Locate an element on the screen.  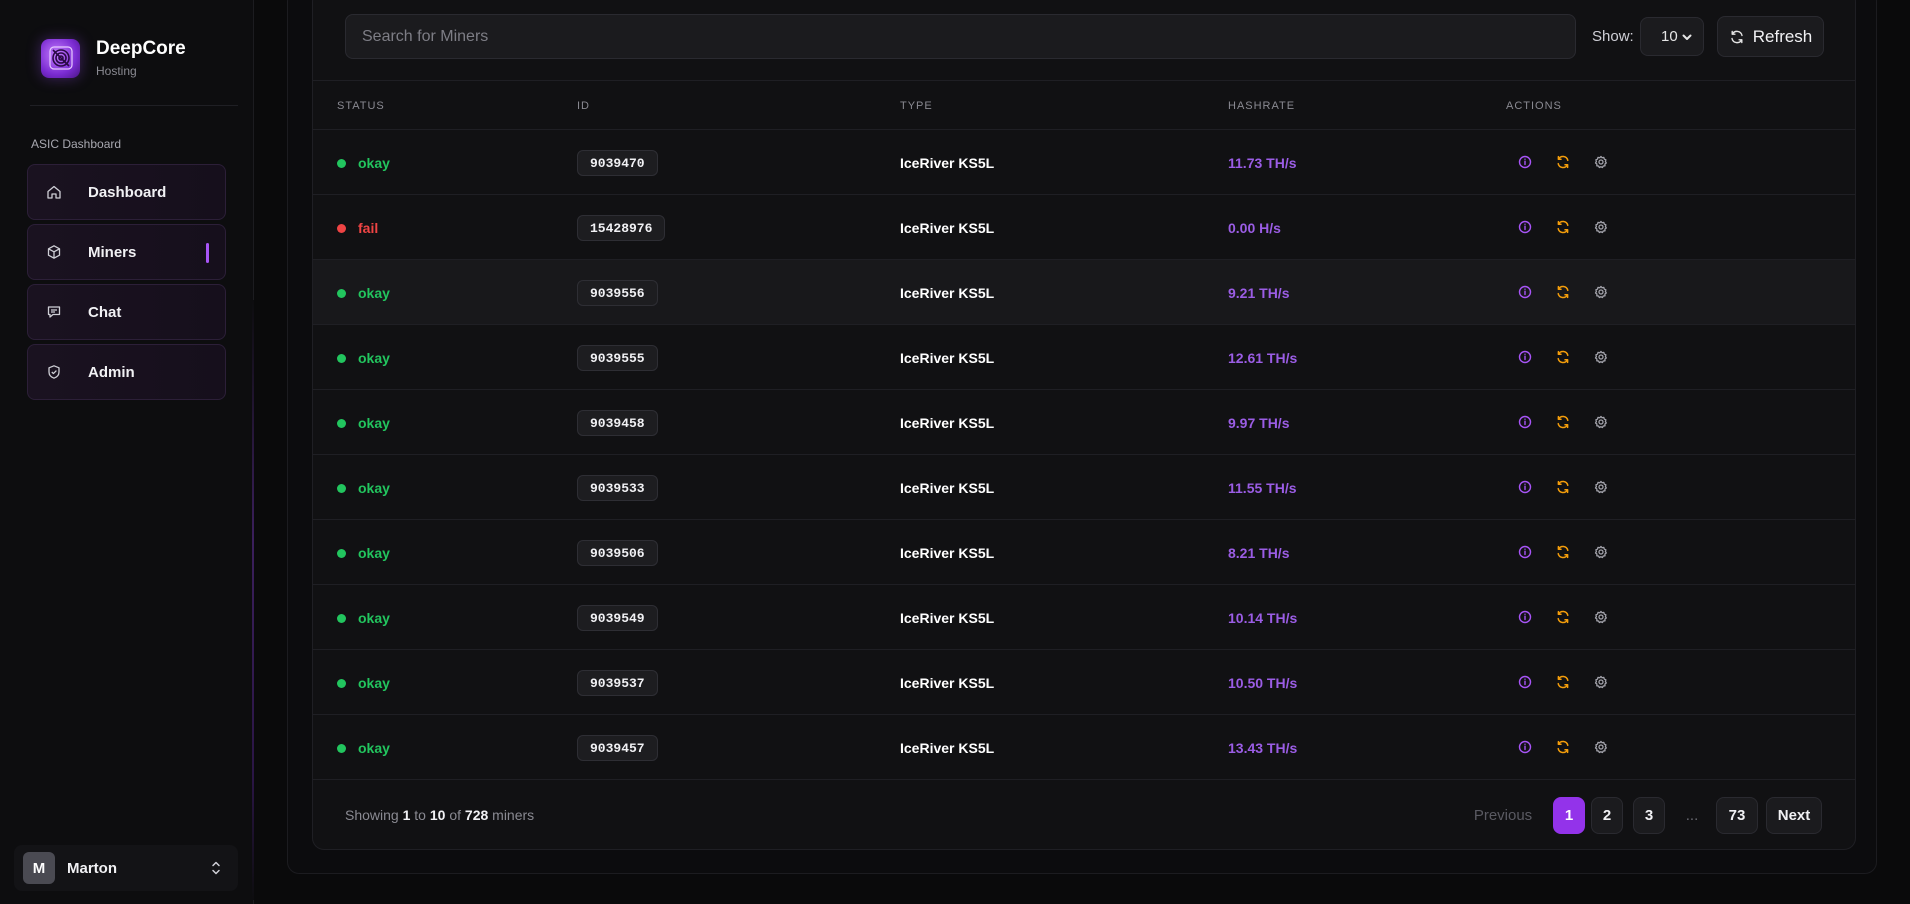
refresh-icon is located at coordinates (1737, 36).